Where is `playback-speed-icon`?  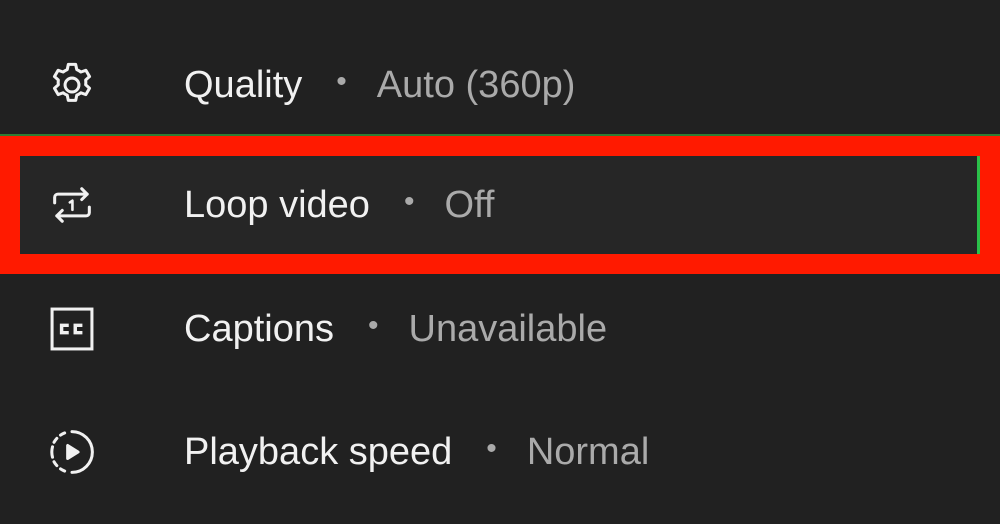
playback-speed-icon is located at coordinates (72, 452).